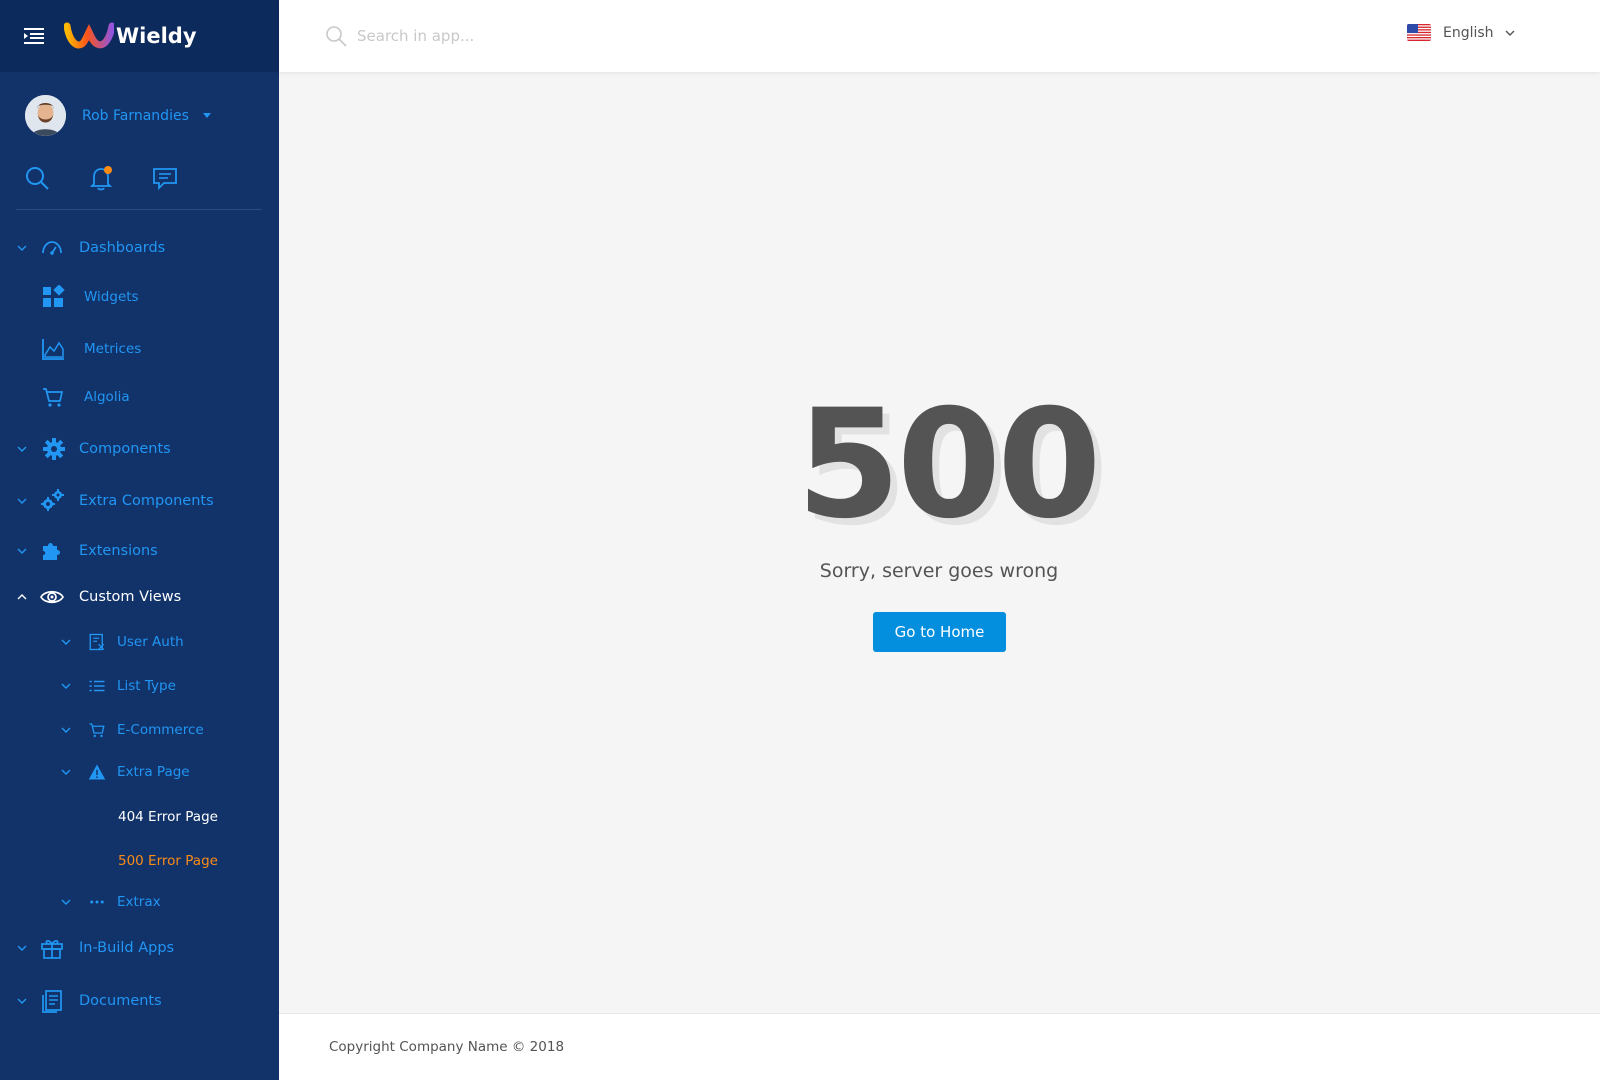 The width and height of the screenshot is (1600, 1080). I want to click on area-chart-icon, so click(53, 349).